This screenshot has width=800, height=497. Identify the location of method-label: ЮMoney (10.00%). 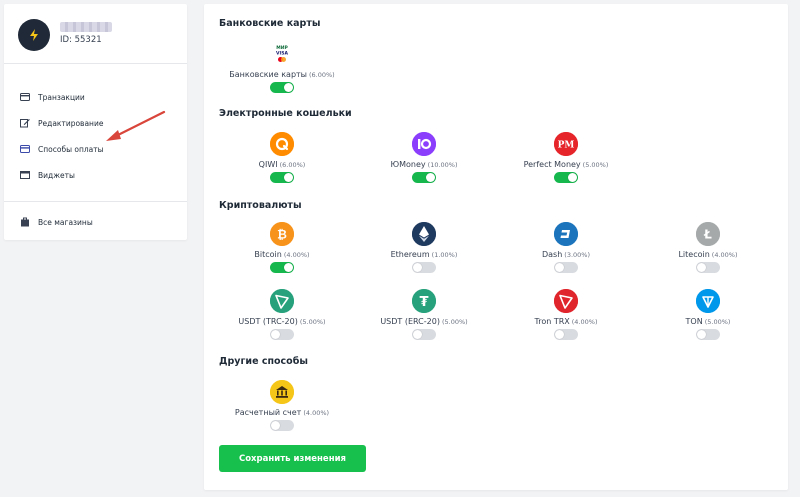
(424, 164).